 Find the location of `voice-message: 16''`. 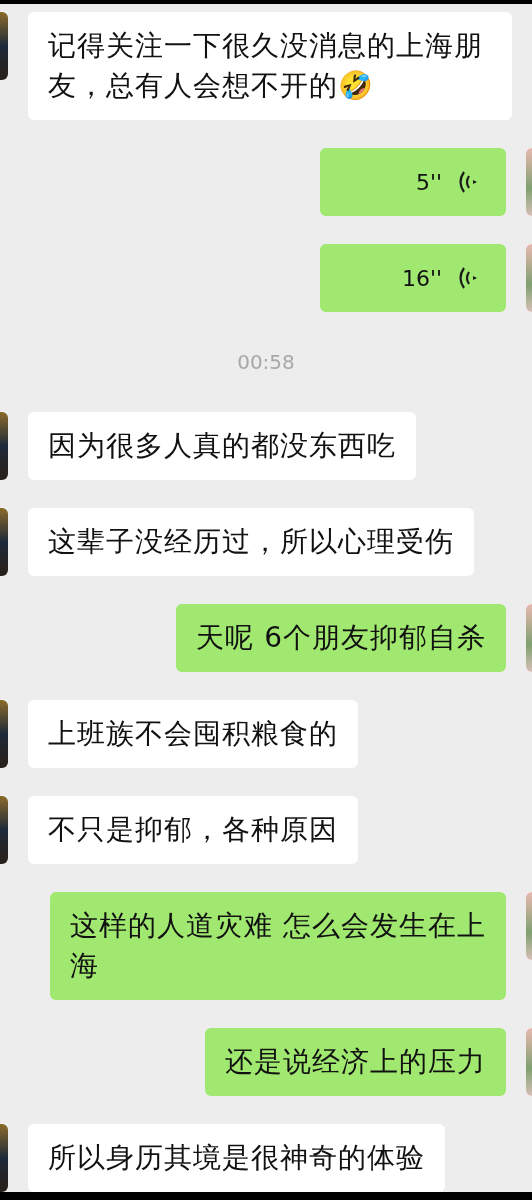

voice-message: 16'' is located at coordinates (413, 278).